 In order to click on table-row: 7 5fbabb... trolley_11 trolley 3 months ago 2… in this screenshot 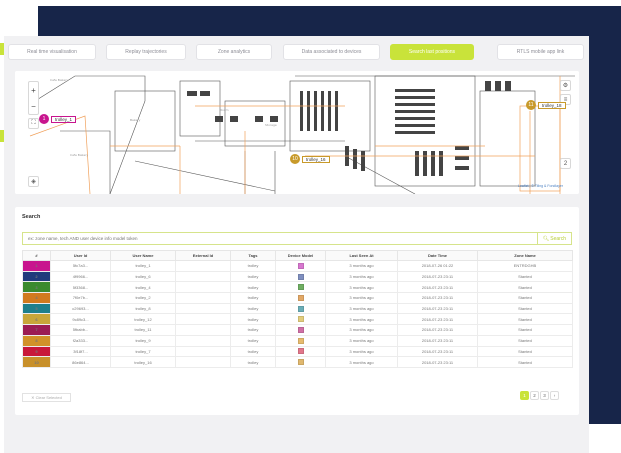, I will do `click(297, 330)`.